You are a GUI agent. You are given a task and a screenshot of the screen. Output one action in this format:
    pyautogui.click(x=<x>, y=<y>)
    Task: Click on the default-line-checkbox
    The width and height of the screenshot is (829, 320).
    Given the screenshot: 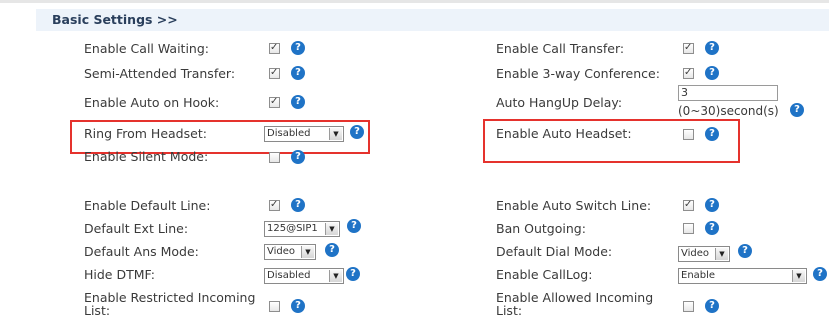 What is the action you would take?
    pyautogui.click(x=274, y=205)
    